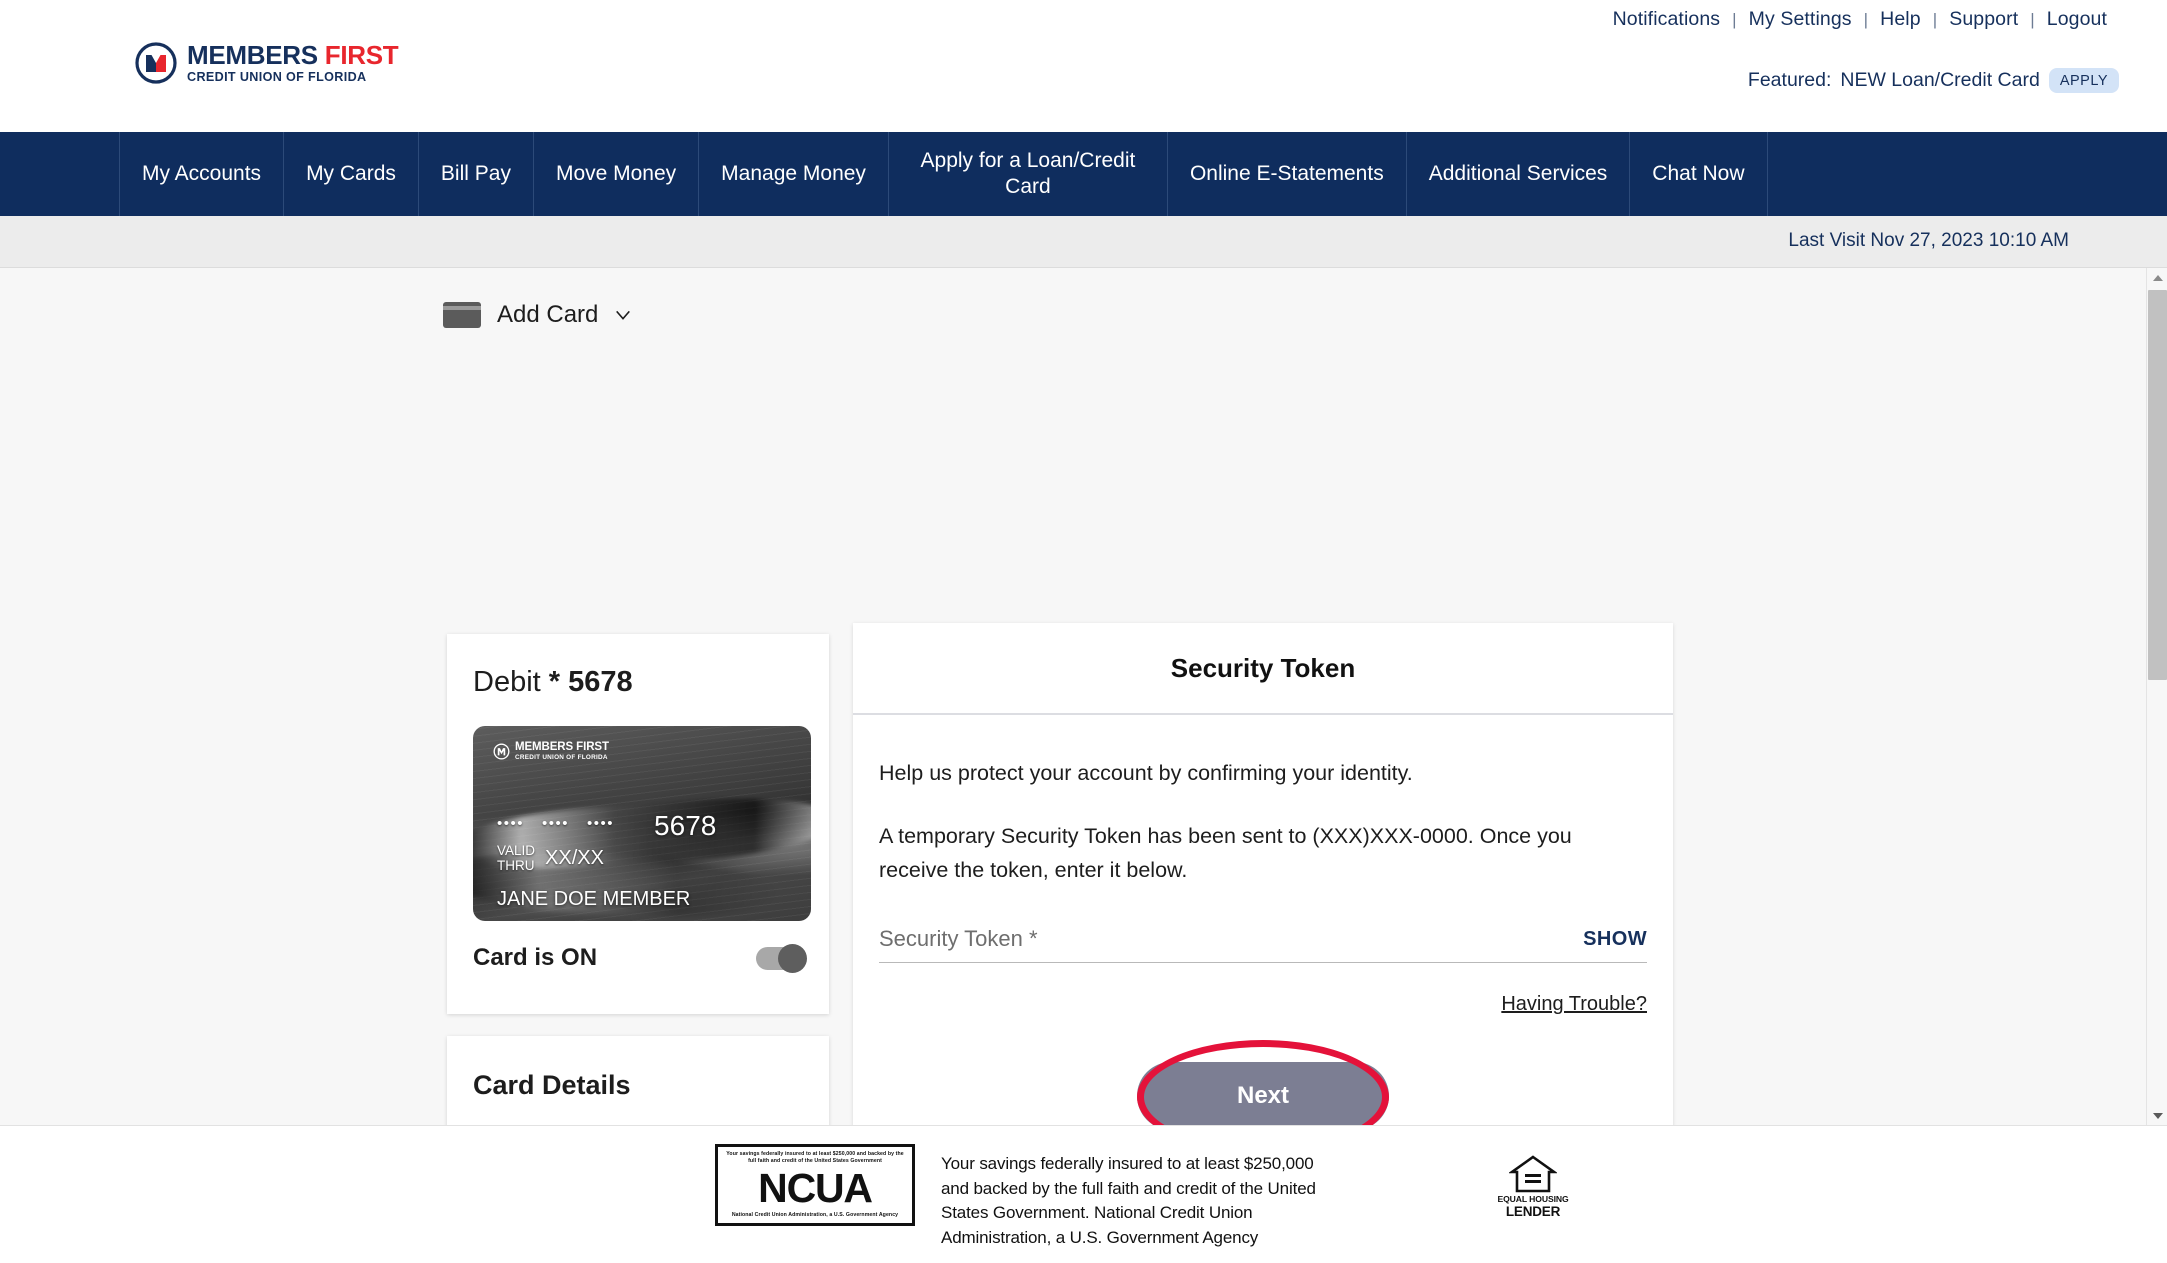  What do you see at coordinates (1533, 1211) in the screenshot?
I see `ehl-line2: LENDER` at bounding box center [1533, 1211].